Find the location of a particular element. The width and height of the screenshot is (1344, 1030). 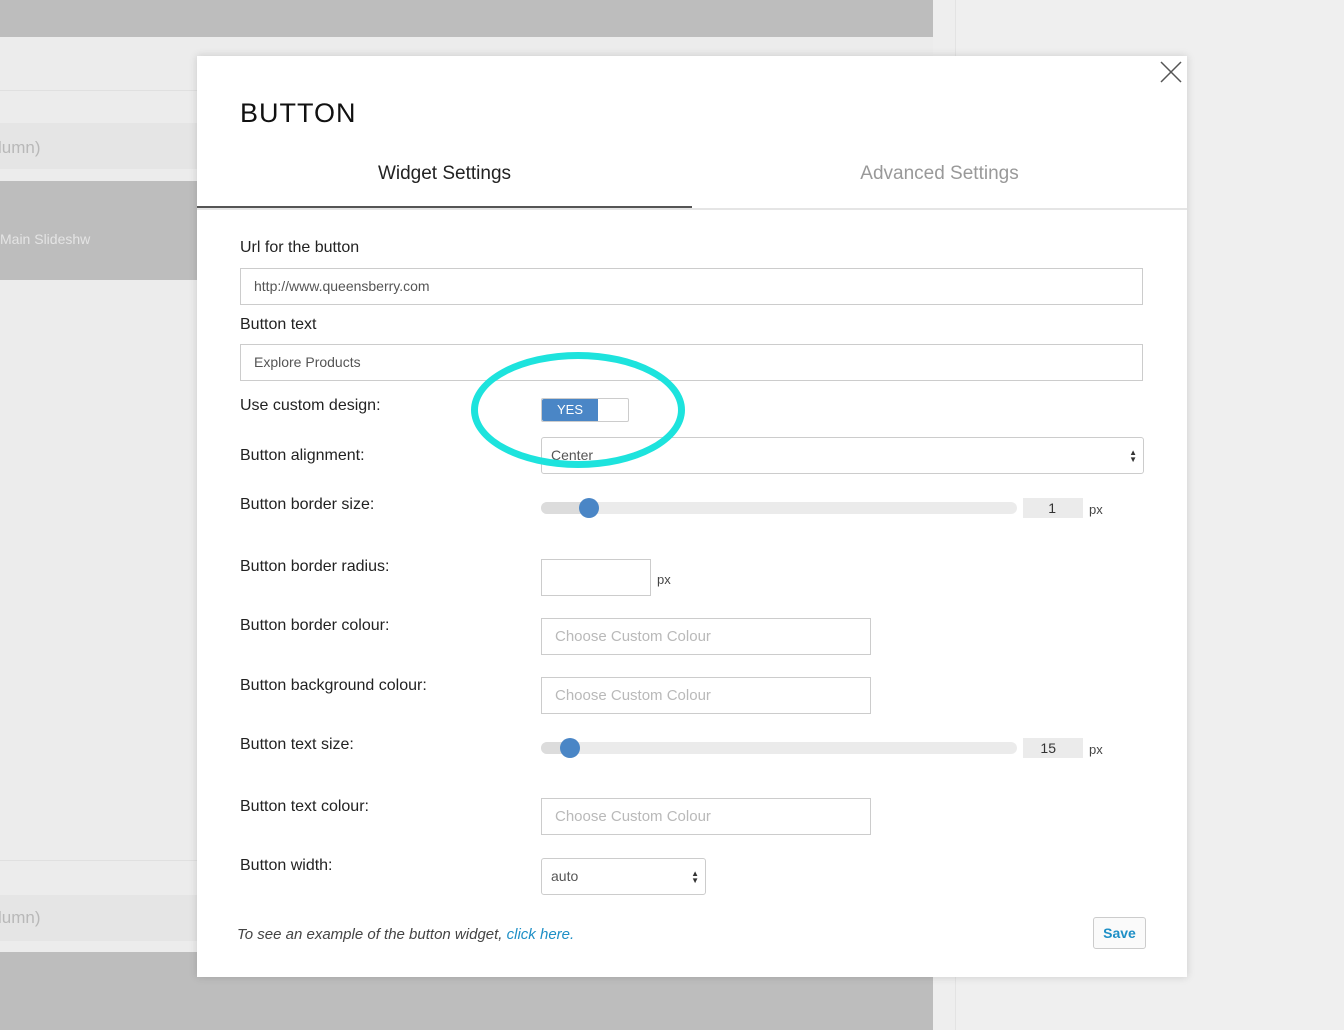

close-icon is located at coordinates (1171, 72).